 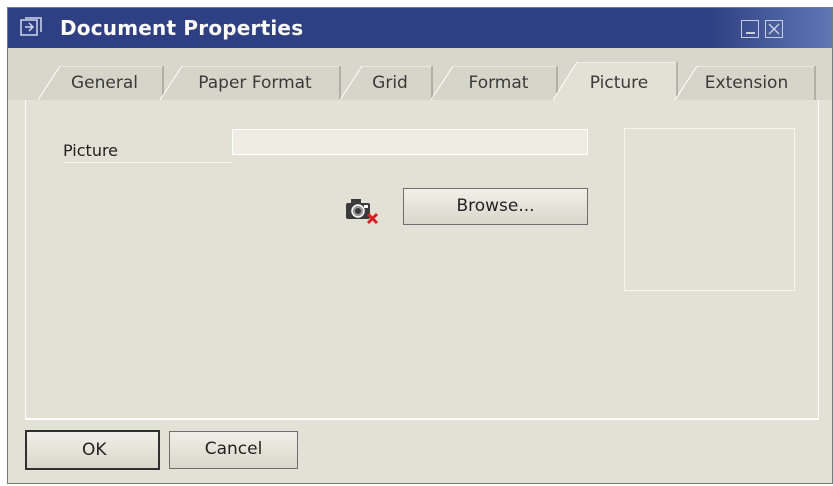 I want to click on tab-general-label: General, so click(x=104, y=83).